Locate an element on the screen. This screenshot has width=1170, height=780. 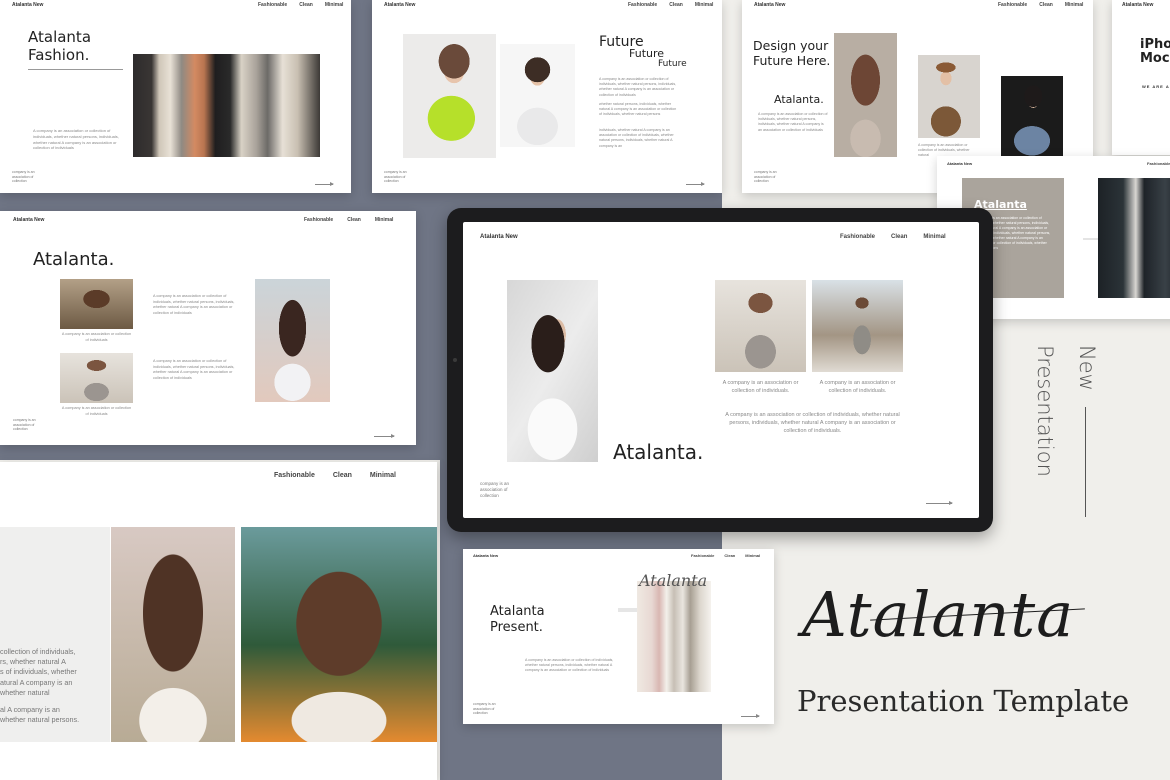
slide-subtitle: Atalanta. is located at coordinates (799, 99).